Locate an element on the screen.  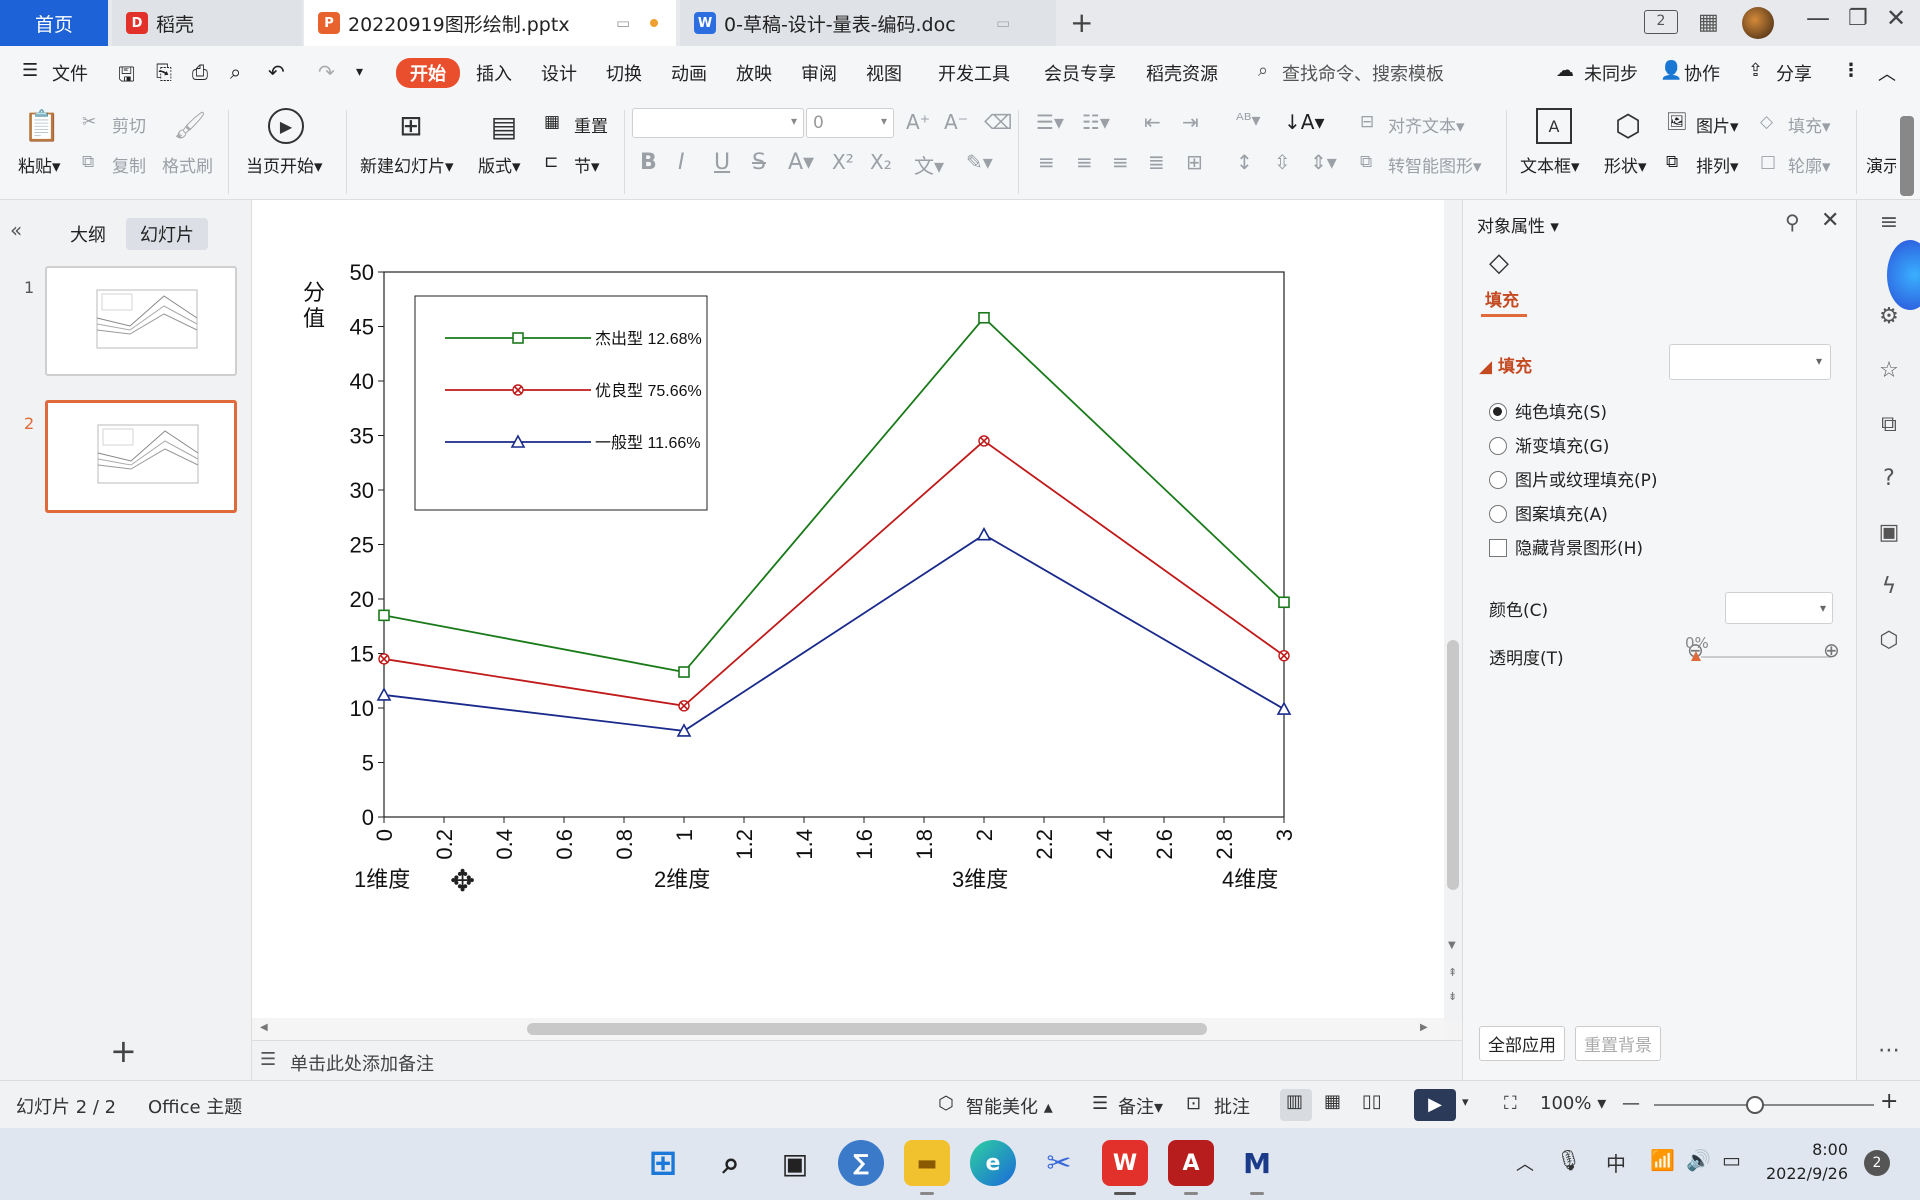
hamburger-menu-icon: ☰ is located at coordinates (30, 70).